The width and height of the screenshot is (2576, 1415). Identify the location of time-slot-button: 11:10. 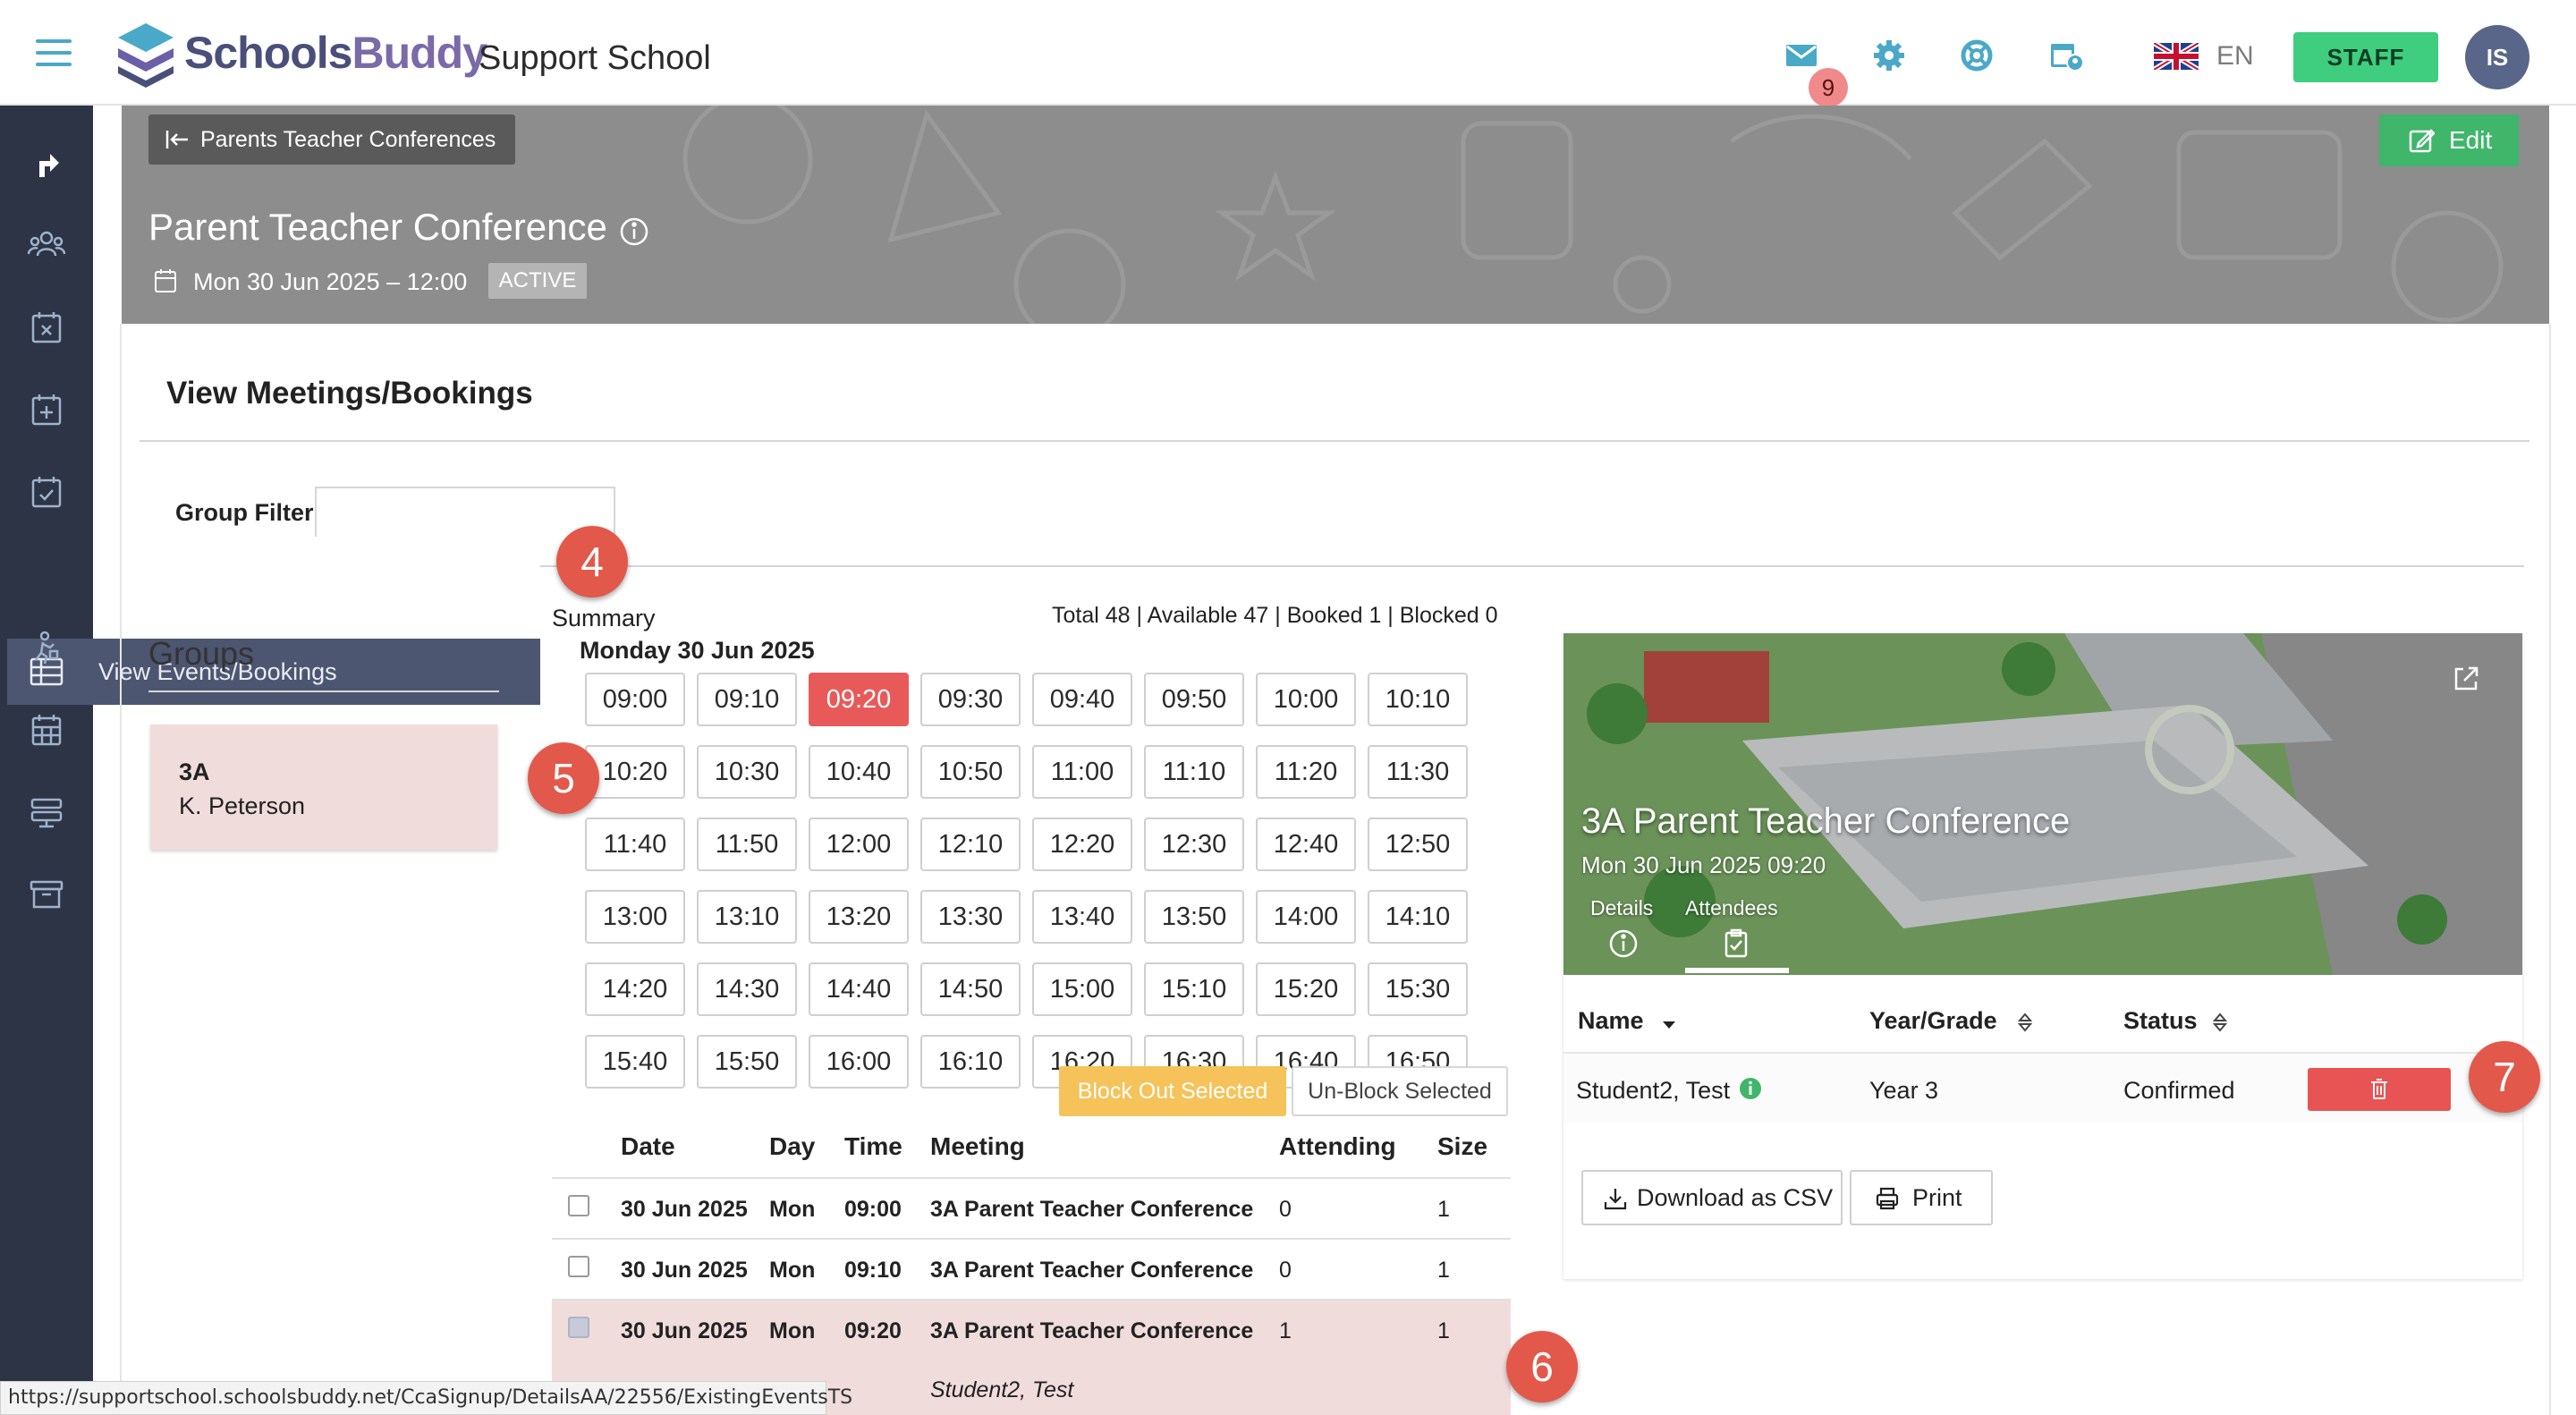
(1194, 772).